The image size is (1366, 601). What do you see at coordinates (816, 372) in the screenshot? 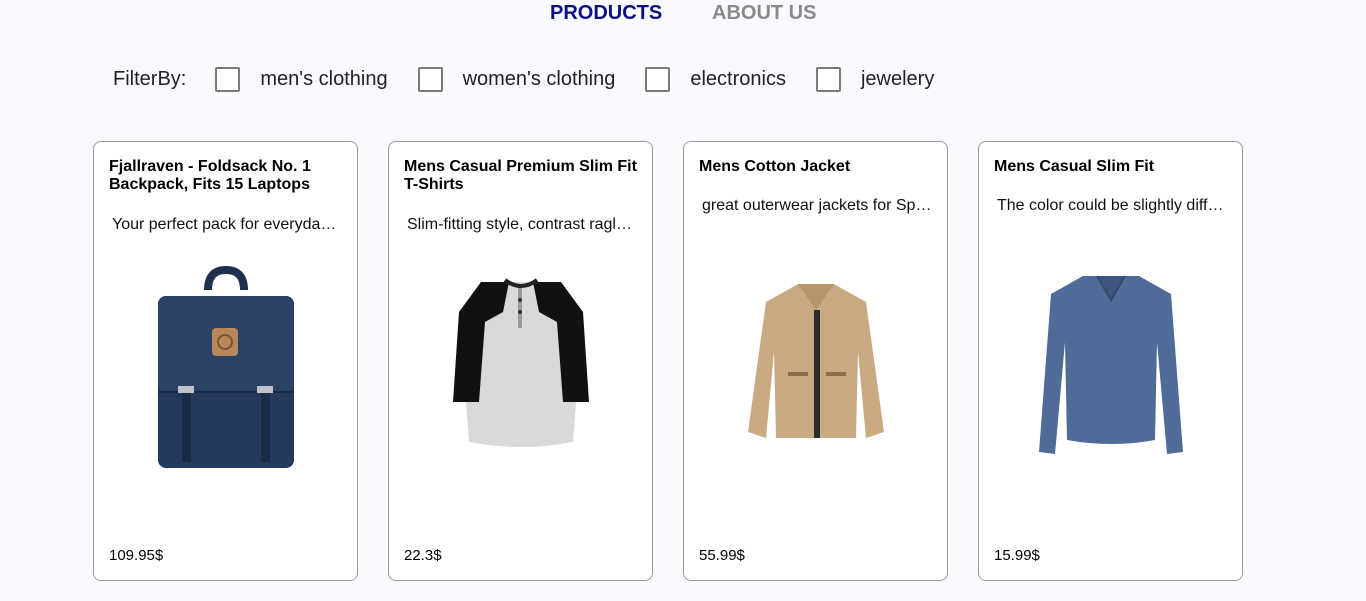
I see `cotton-jacket-image` at bounding box center [816, 372].